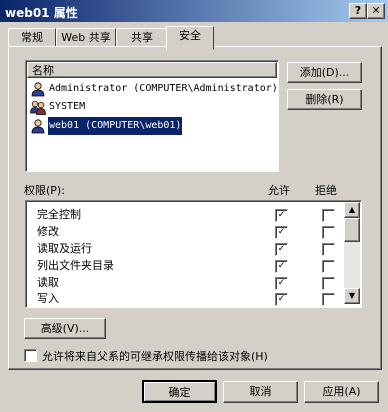  I want to click on perm-row-list-folder: 列出文件夹目录 ✓, so click(189, 265).